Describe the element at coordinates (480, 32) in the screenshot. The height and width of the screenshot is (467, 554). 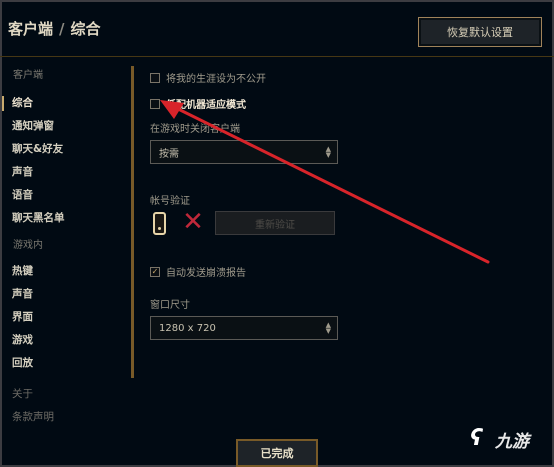
I see `reset-defaults-button: 恢复默认设置` at that location.